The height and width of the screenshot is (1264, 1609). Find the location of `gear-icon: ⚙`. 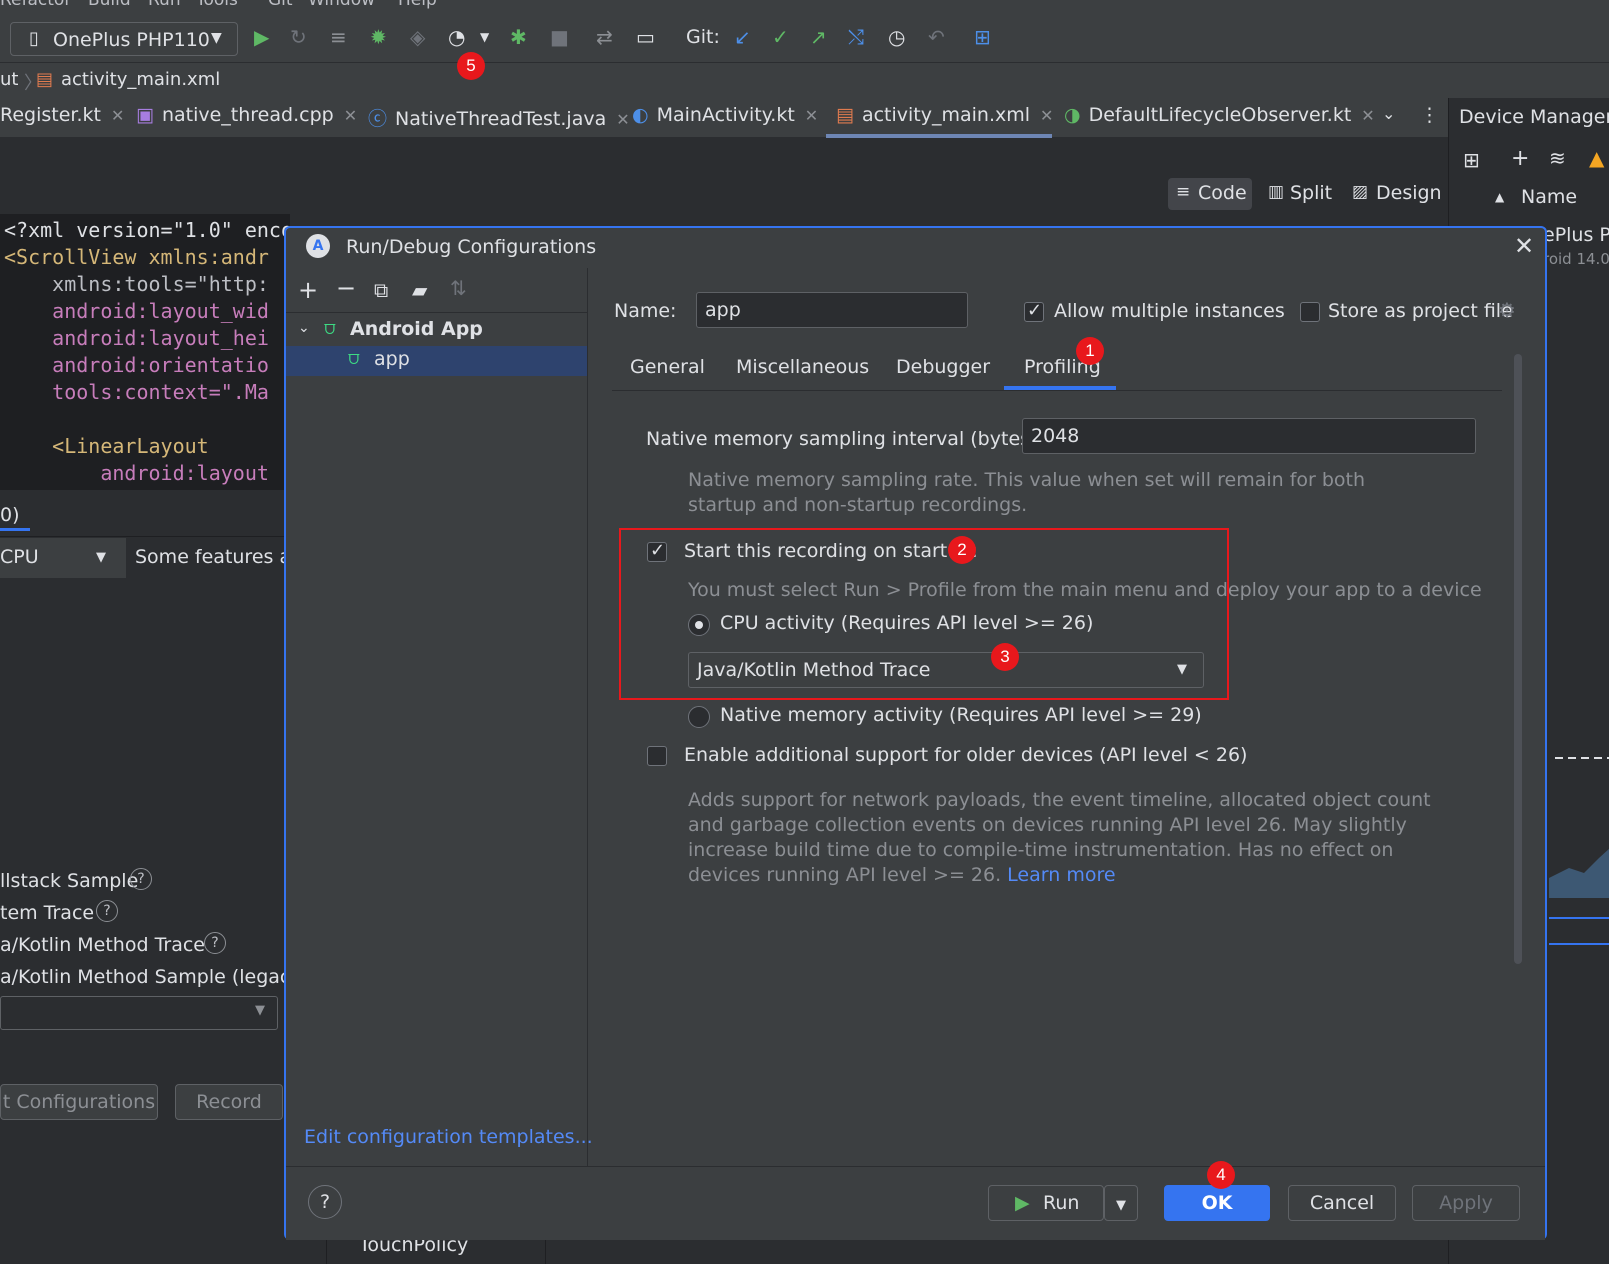

gear-icon: ⚙ is located at coordinates (1507, 310).